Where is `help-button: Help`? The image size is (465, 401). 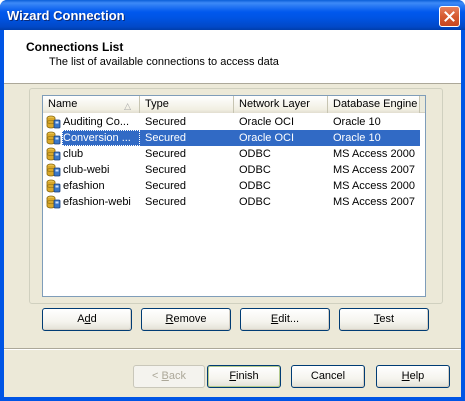 help-button: Help is located at coordinates (413, 376).